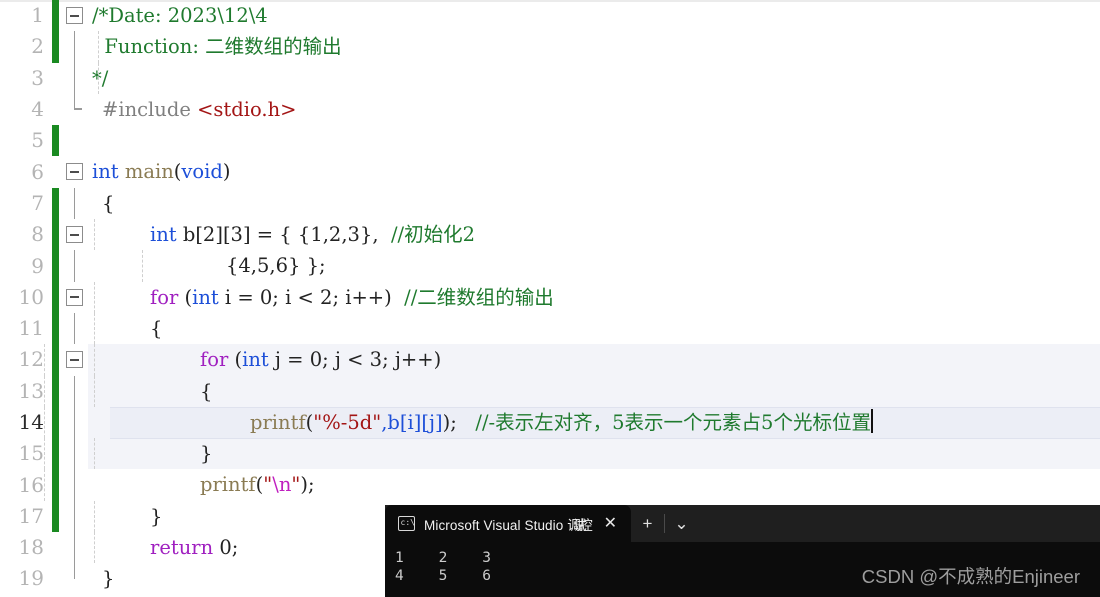 This screenshot has width=1100, height=597. Describe the element at coordinates (282, 485) in the screenshot. I see `escape-sequence: \n` at that location.